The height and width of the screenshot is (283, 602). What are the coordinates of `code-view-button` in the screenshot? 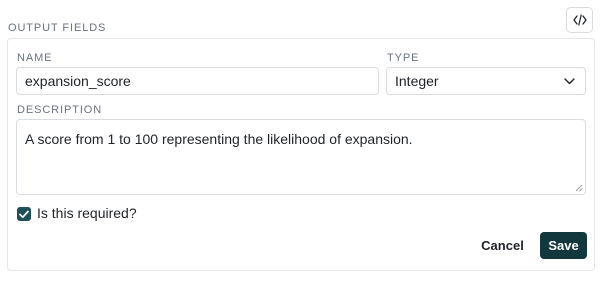 It's located at (579, 20).